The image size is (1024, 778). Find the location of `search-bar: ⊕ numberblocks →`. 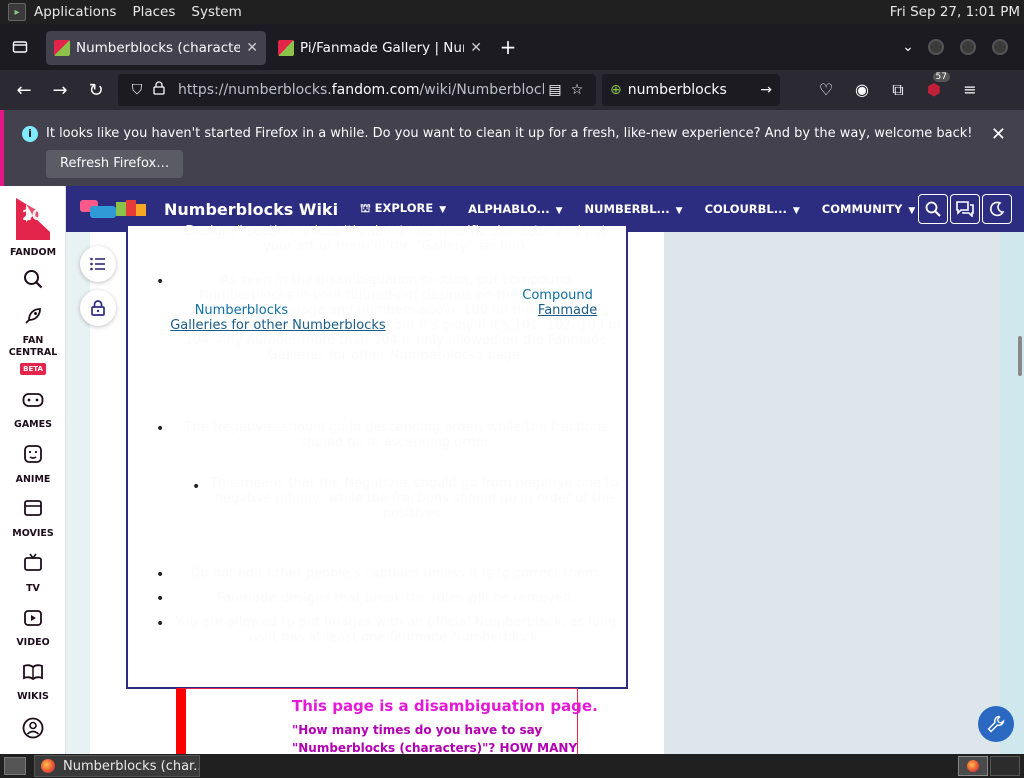

search-bar: ⊕ numberblocks → is located at coordinates (691, 90).